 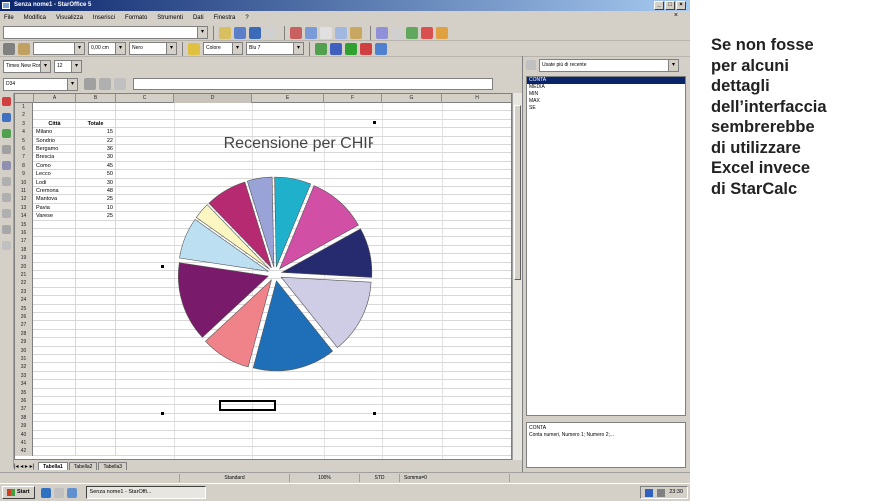 What do you see at coordinates (55, 166) in the screenshot?
I see `cell-city: Como` at bounding box center [55, 166].